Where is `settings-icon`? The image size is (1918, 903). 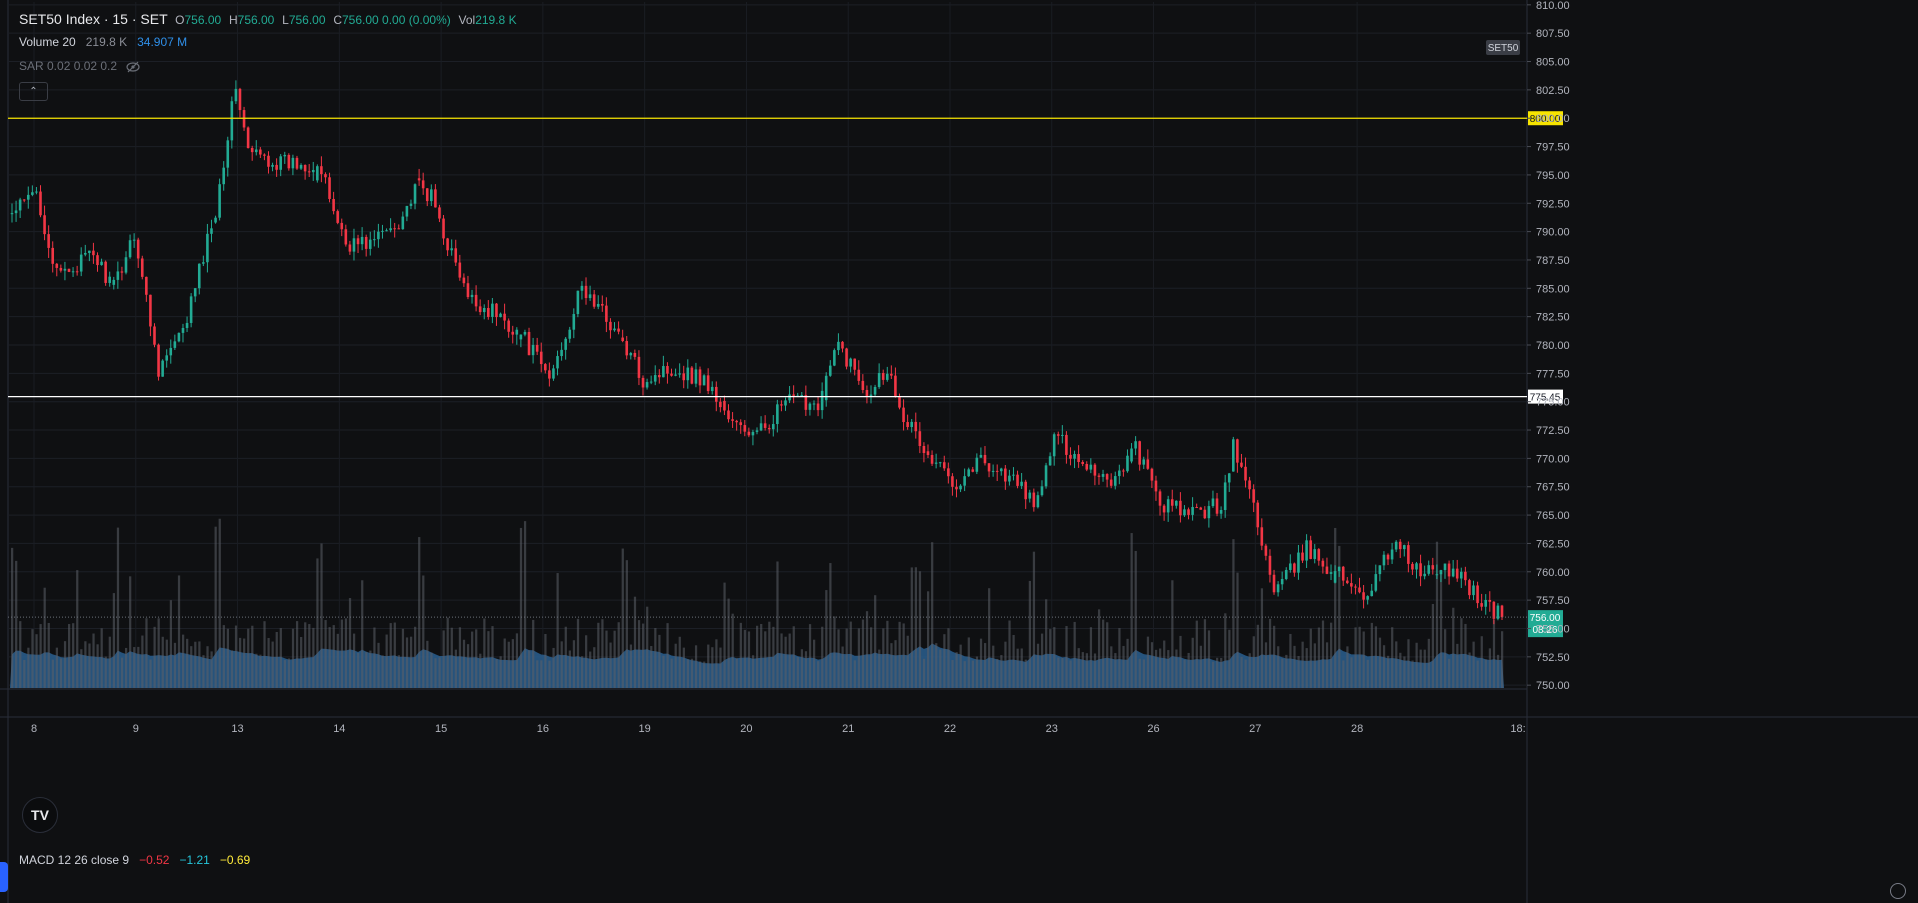 settings-icon is located at coordinates (1898, 891).